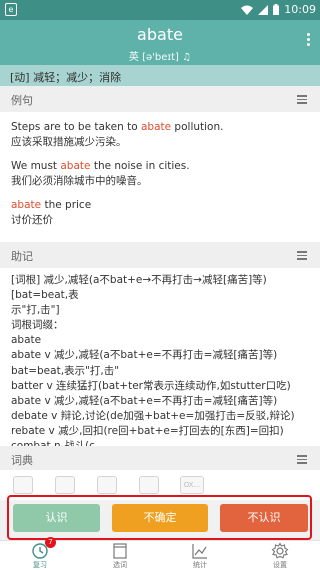 Image resolution: width=320 pixels, height=570 pixels. What do you see at coordinates (160, 10) in the screenshot?
I see `status-bar: e 10:09` at bounding box center [160, 10].